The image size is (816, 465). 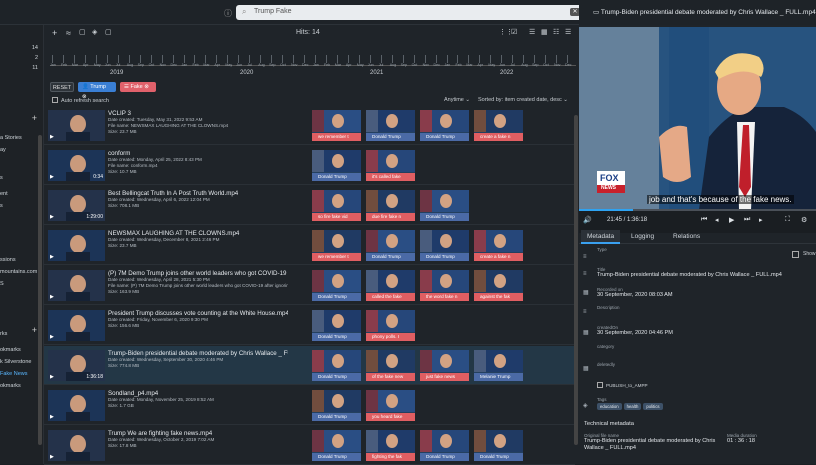 I want to click on sort-select: Sorted by: item created date, desc ⌄, so click(x=523, y=100).